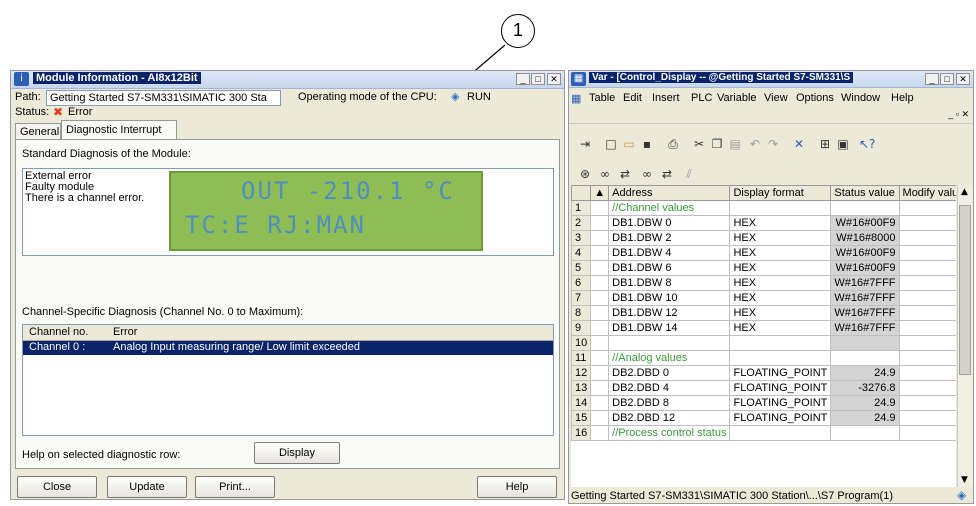 This screenshot has height=506, width=976. Describe the element at coordinates (611, 144) in the screenshot. I see `new-icon: □` at that location.